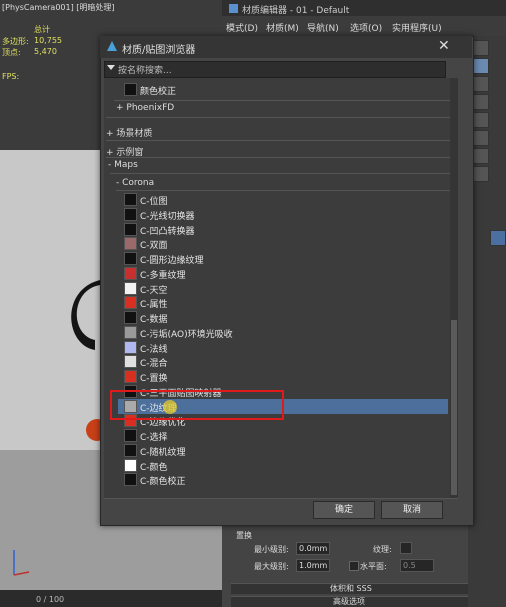 This screenshot has height=607, width=506. What do you see at coordinates (167, 215) in the screenshot?
I see `map-list-item: C-光线切换器` at bounding box center [167, 215].